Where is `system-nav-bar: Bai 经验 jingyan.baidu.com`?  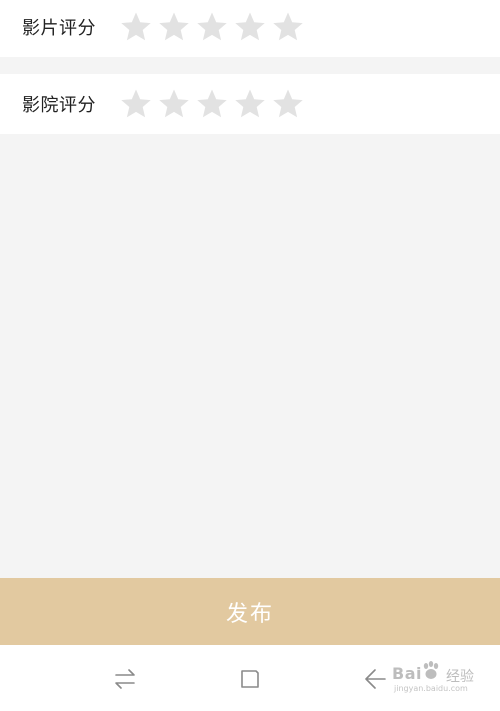
system-nav-bar: Bai 经验 jingyan.baidu.com is located at coordinates (250, 678).